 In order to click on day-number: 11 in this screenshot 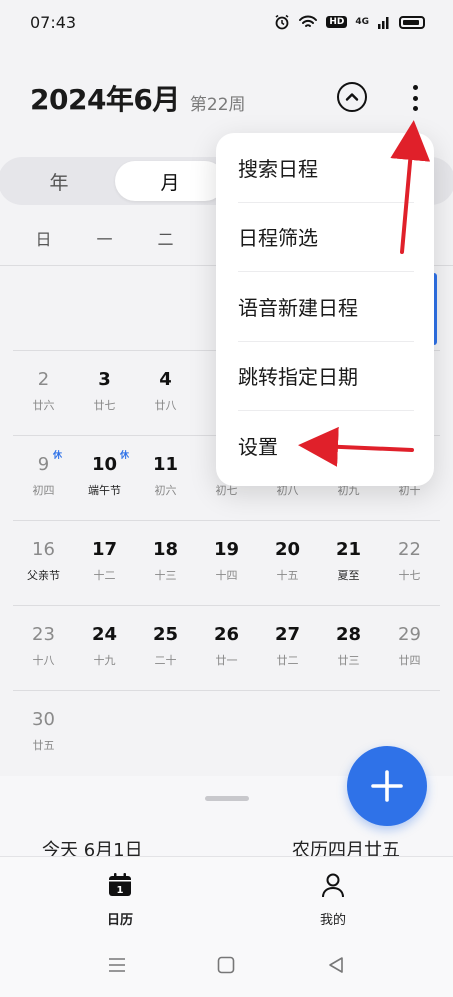, I will do `click(165, 464)`.